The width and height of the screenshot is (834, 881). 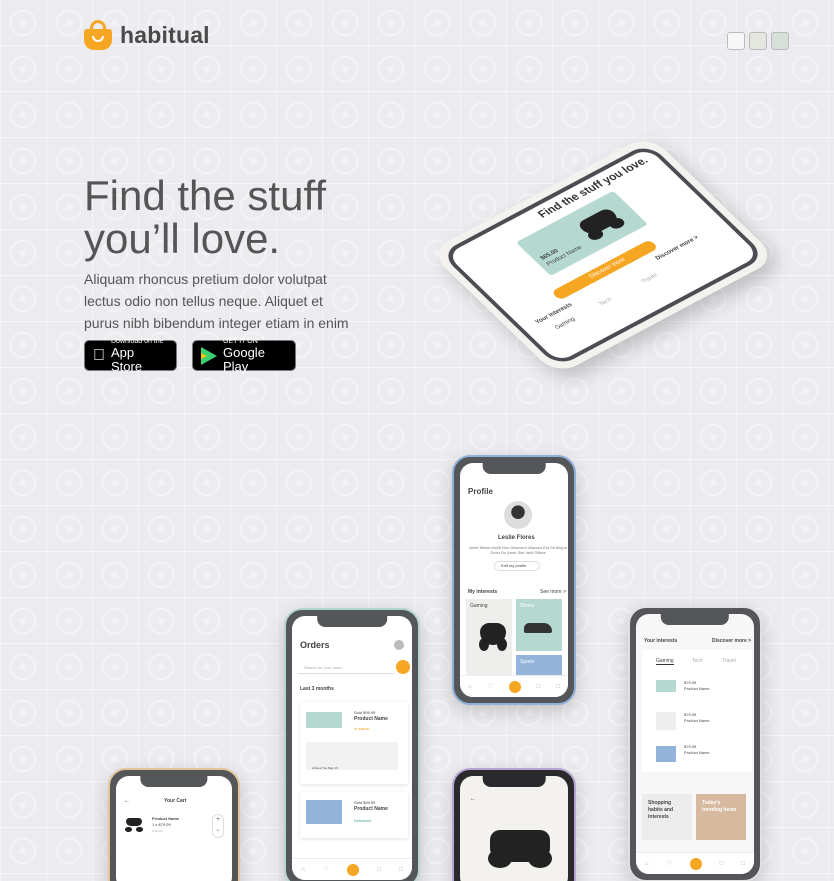 I want to click on cart-product-name: Product Name, so click(x=166, y=818).